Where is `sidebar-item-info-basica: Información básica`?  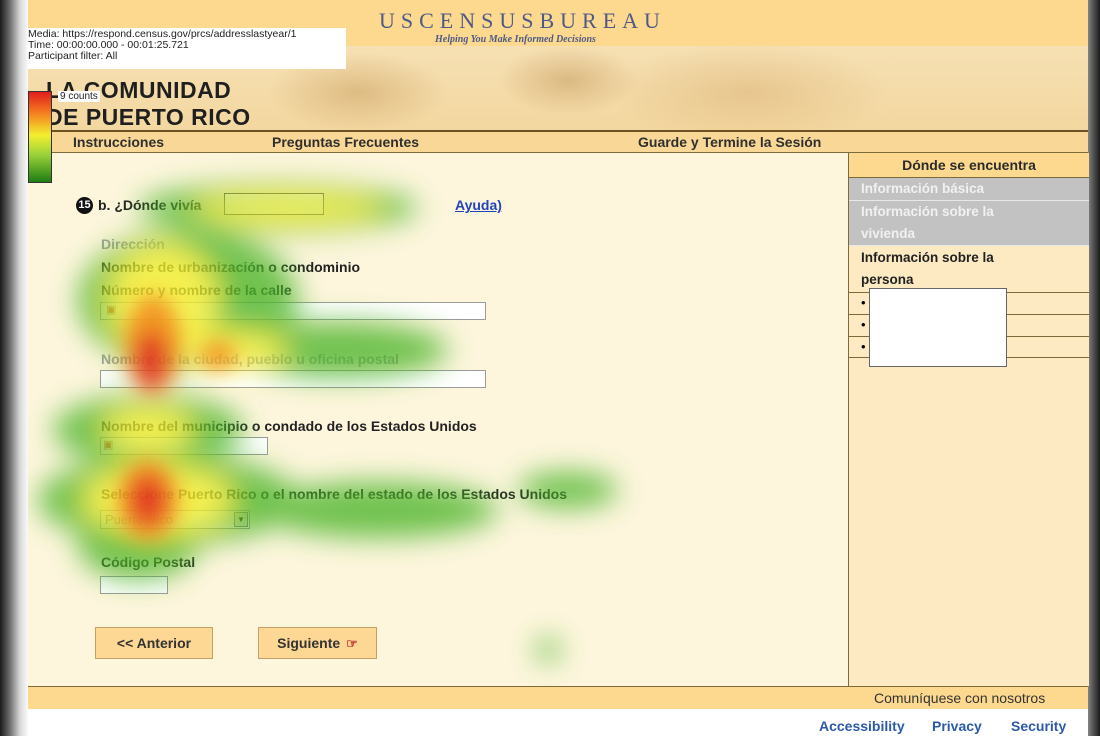 sidebar-item-info-basica: Información básica is located at coordinates (969, 189).